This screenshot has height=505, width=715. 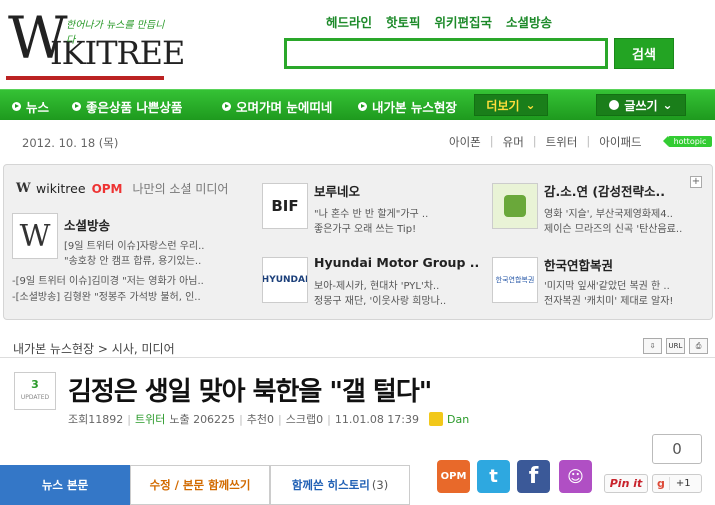 I want to click on card-line: 좋은가구 오래 쓰는 Tip!, so click(x=365, y=227).